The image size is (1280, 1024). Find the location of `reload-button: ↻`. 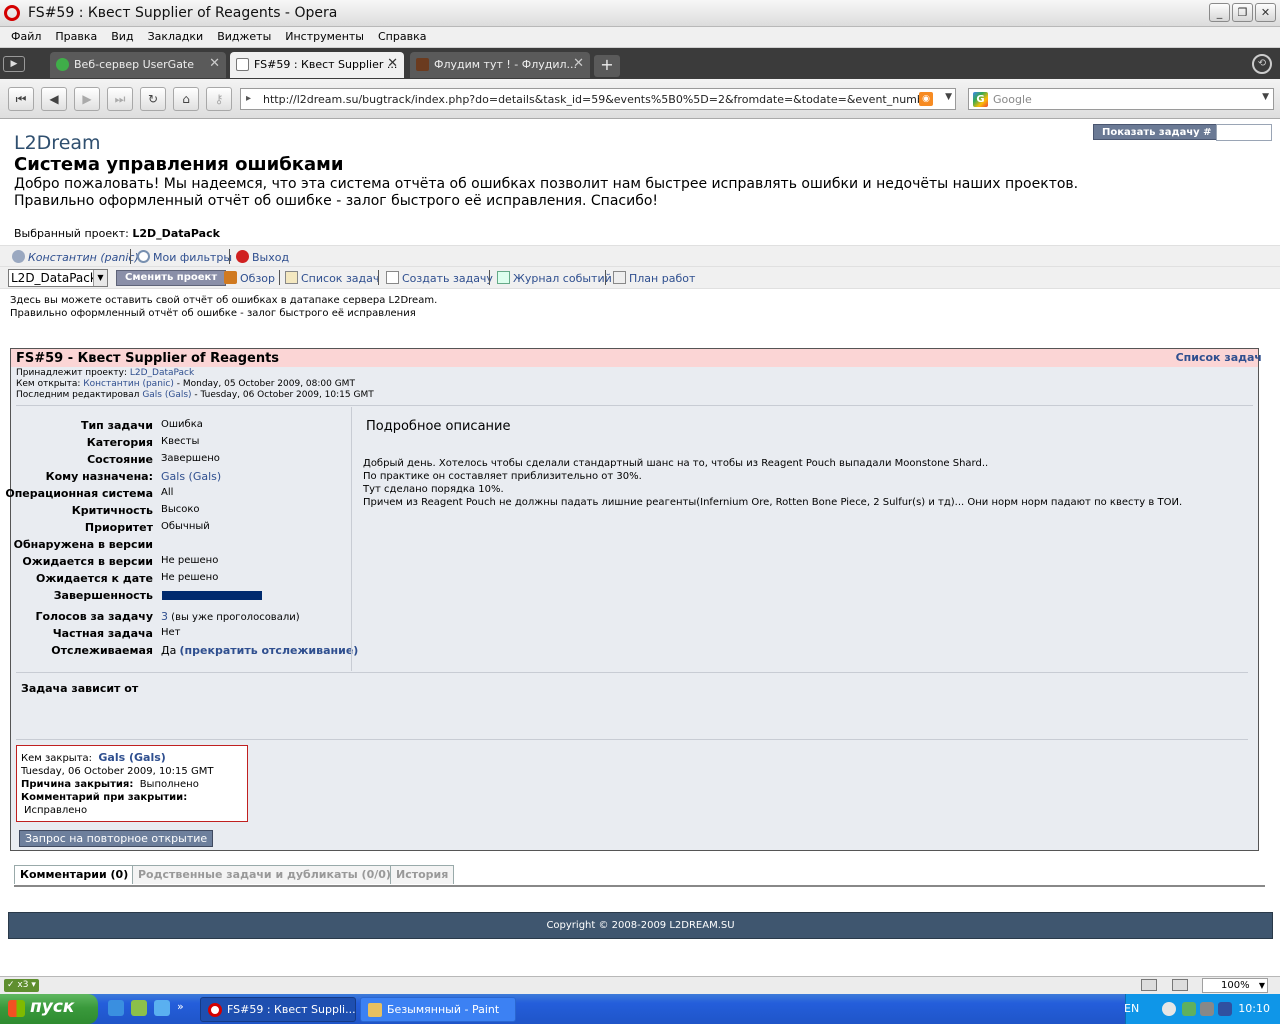

reload-button: ↻ is located at coordinates (153, 99).